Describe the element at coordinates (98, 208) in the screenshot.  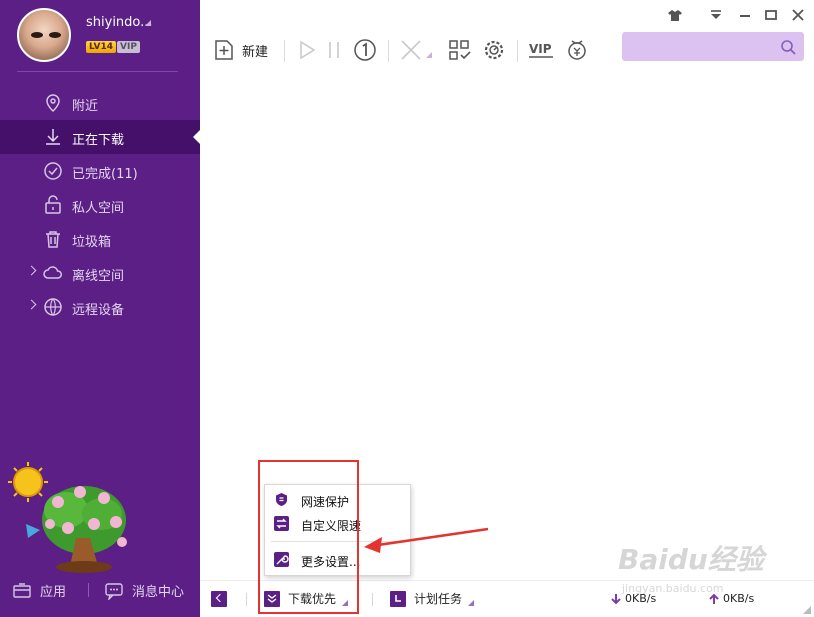
I see `sidebar-item-label: 私人空间` at that location.